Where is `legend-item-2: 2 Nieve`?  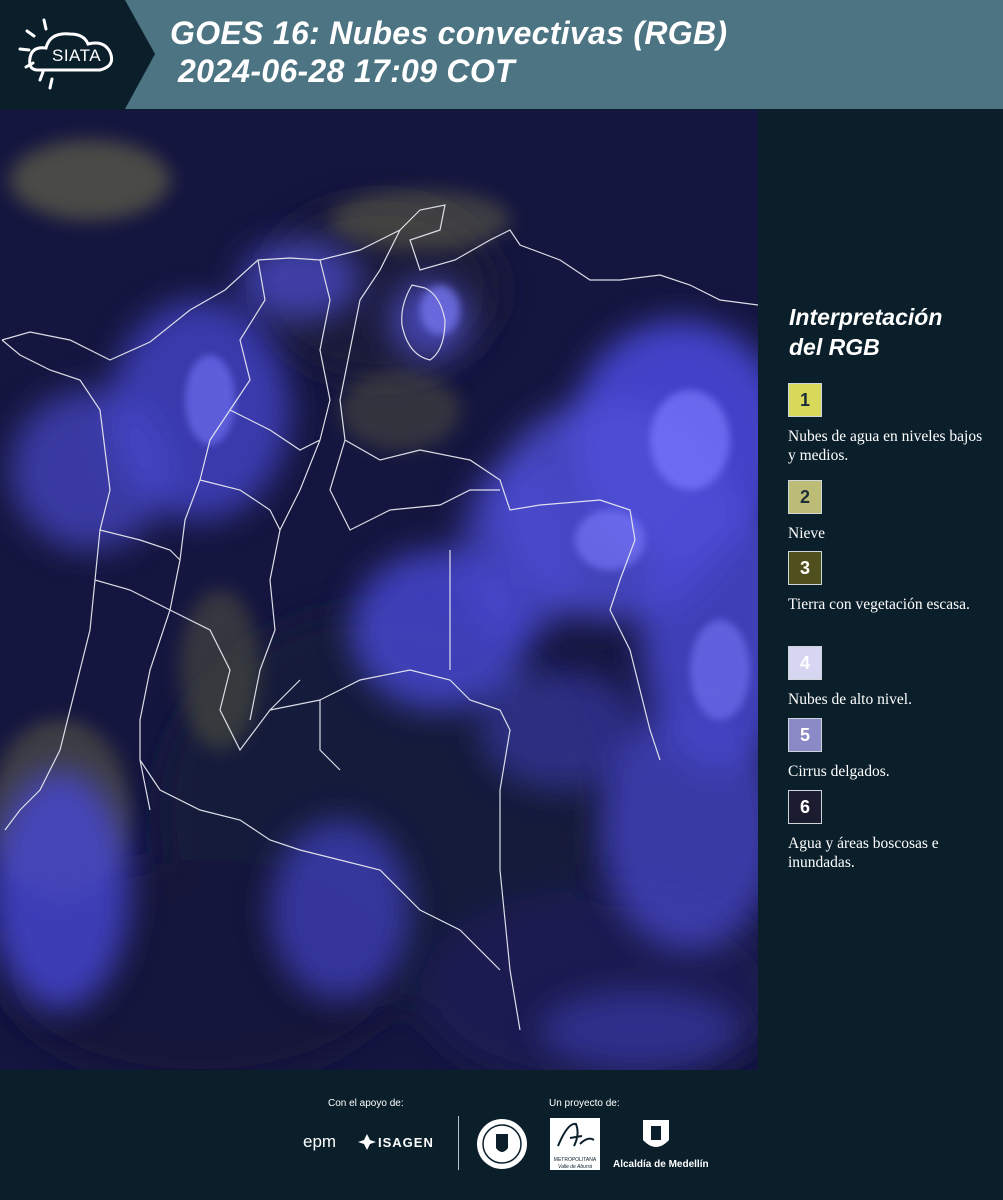
legend-item-2: 2 Nieve is located at coordinates (888, 511).